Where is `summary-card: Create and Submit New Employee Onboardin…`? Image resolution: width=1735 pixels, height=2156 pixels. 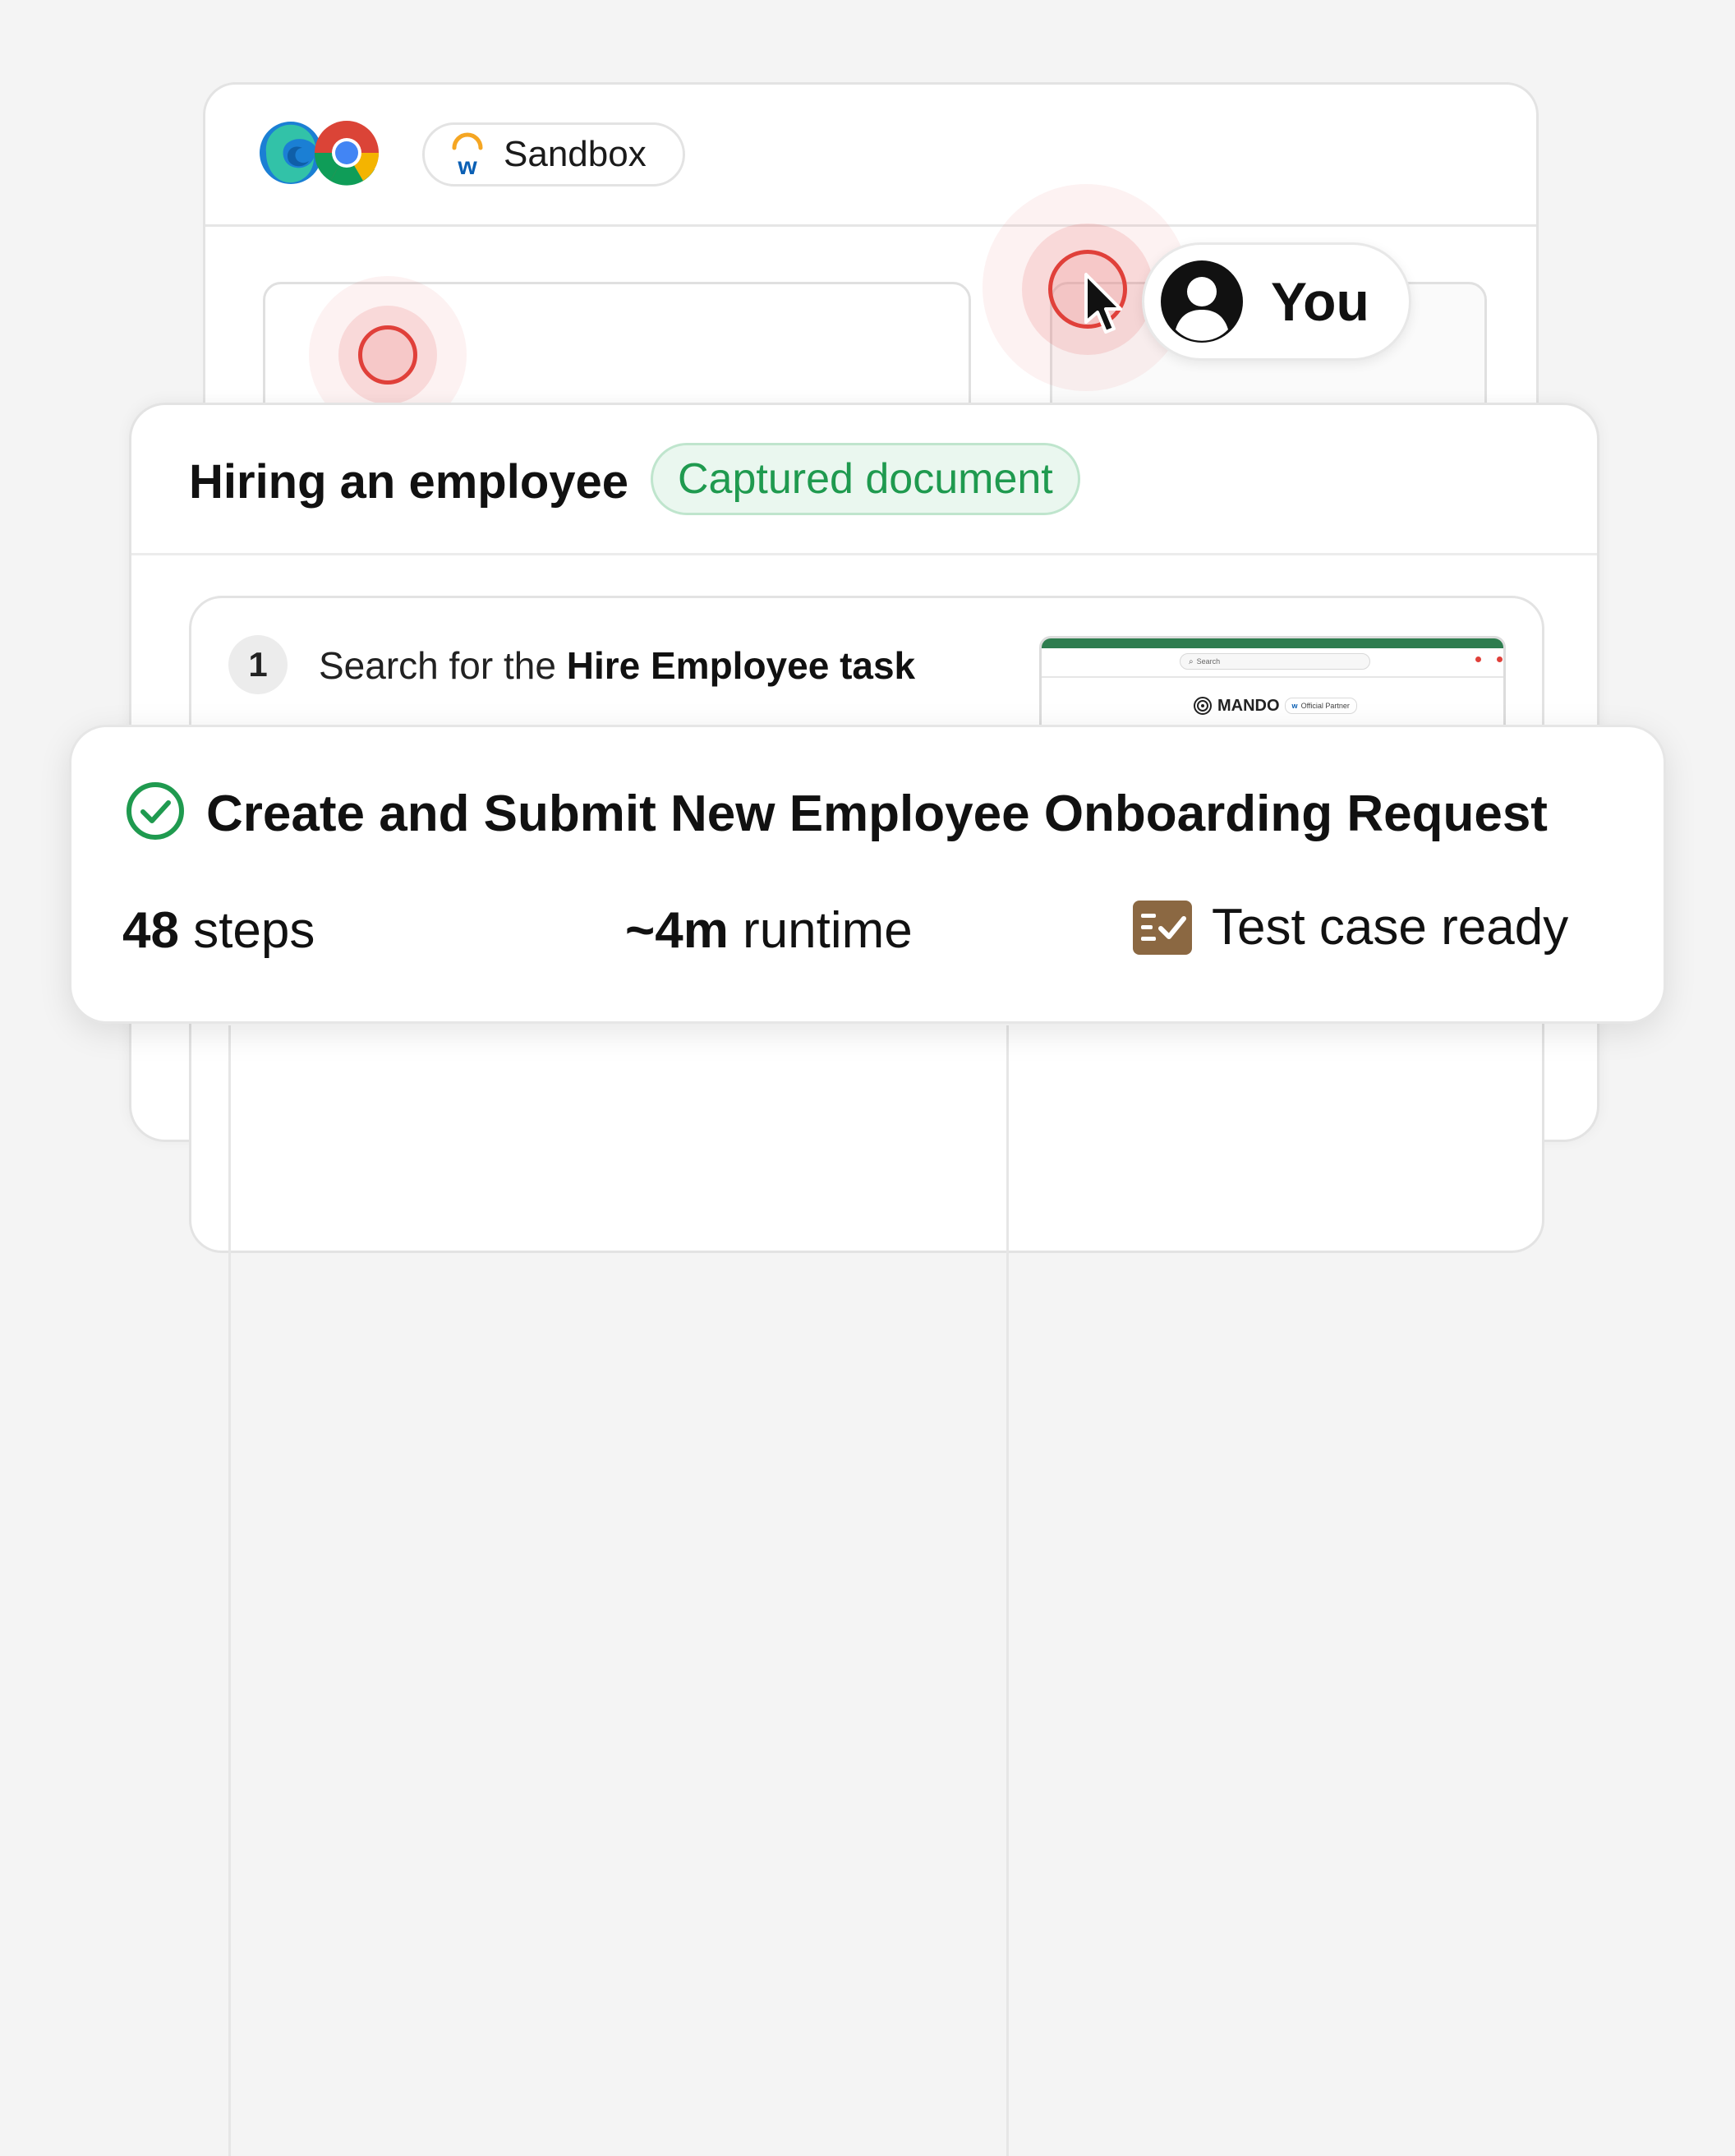
summary-card: Create and Submit New Employee Onboardin… is located at coordinates (867, 874).